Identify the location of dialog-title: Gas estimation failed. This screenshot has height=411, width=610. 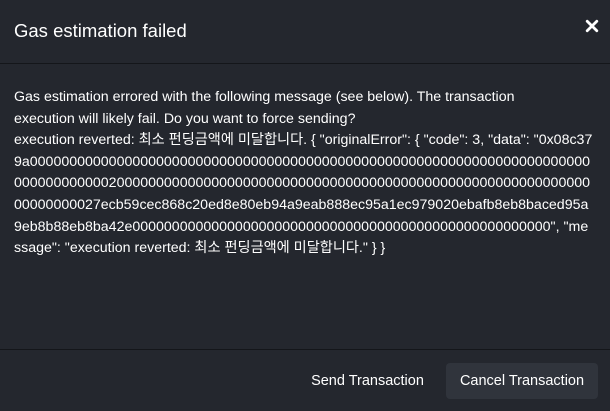
(100, 30).